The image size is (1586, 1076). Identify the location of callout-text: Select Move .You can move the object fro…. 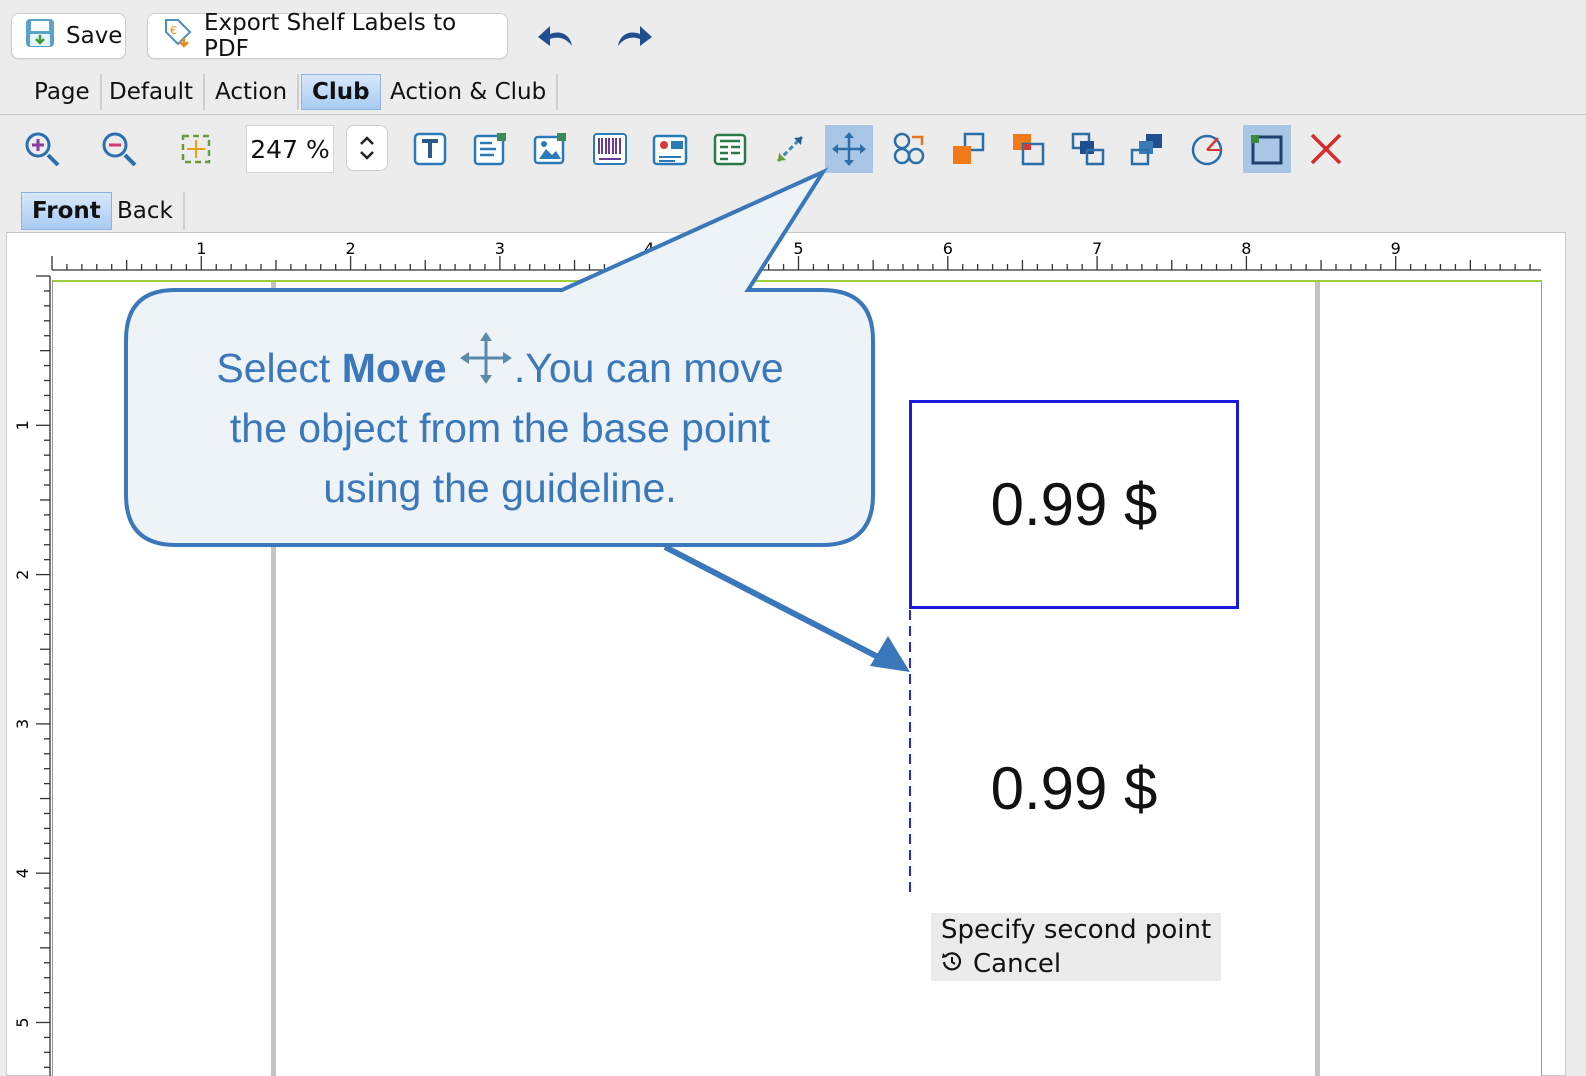
(500, 424).